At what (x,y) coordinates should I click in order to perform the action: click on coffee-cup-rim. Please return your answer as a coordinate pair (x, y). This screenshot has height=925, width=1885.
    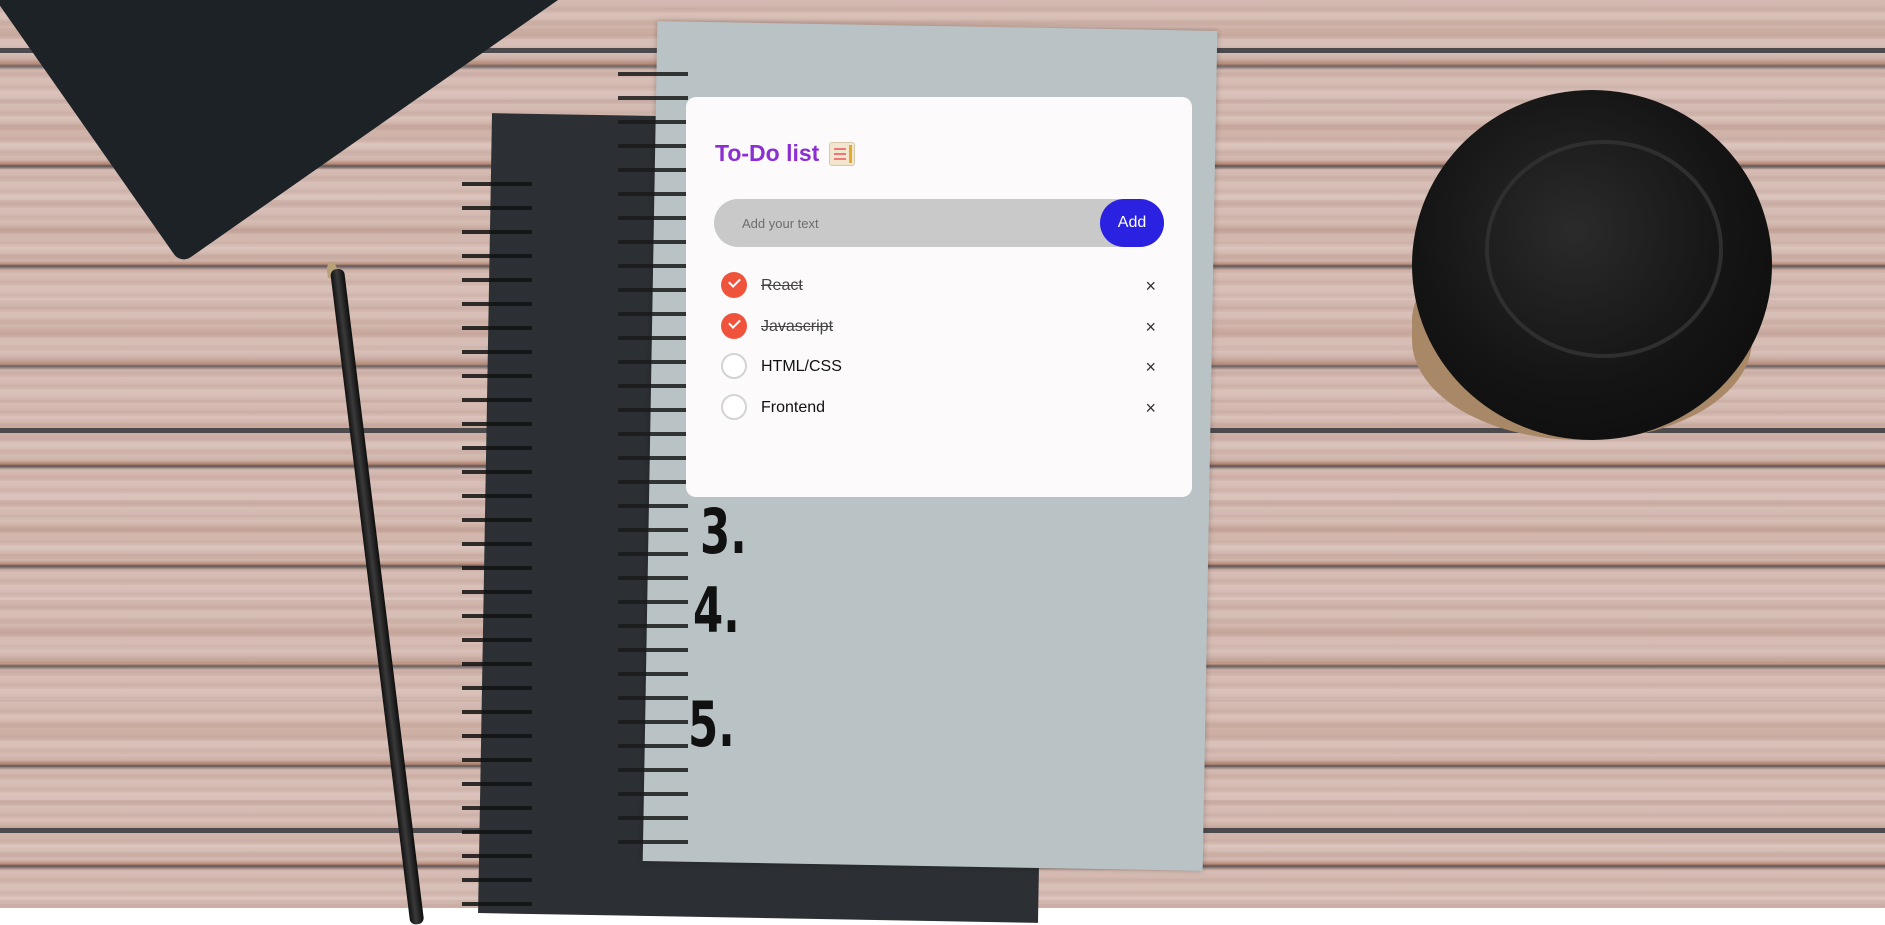
    Looking at the image, I should click on (1604, 249).